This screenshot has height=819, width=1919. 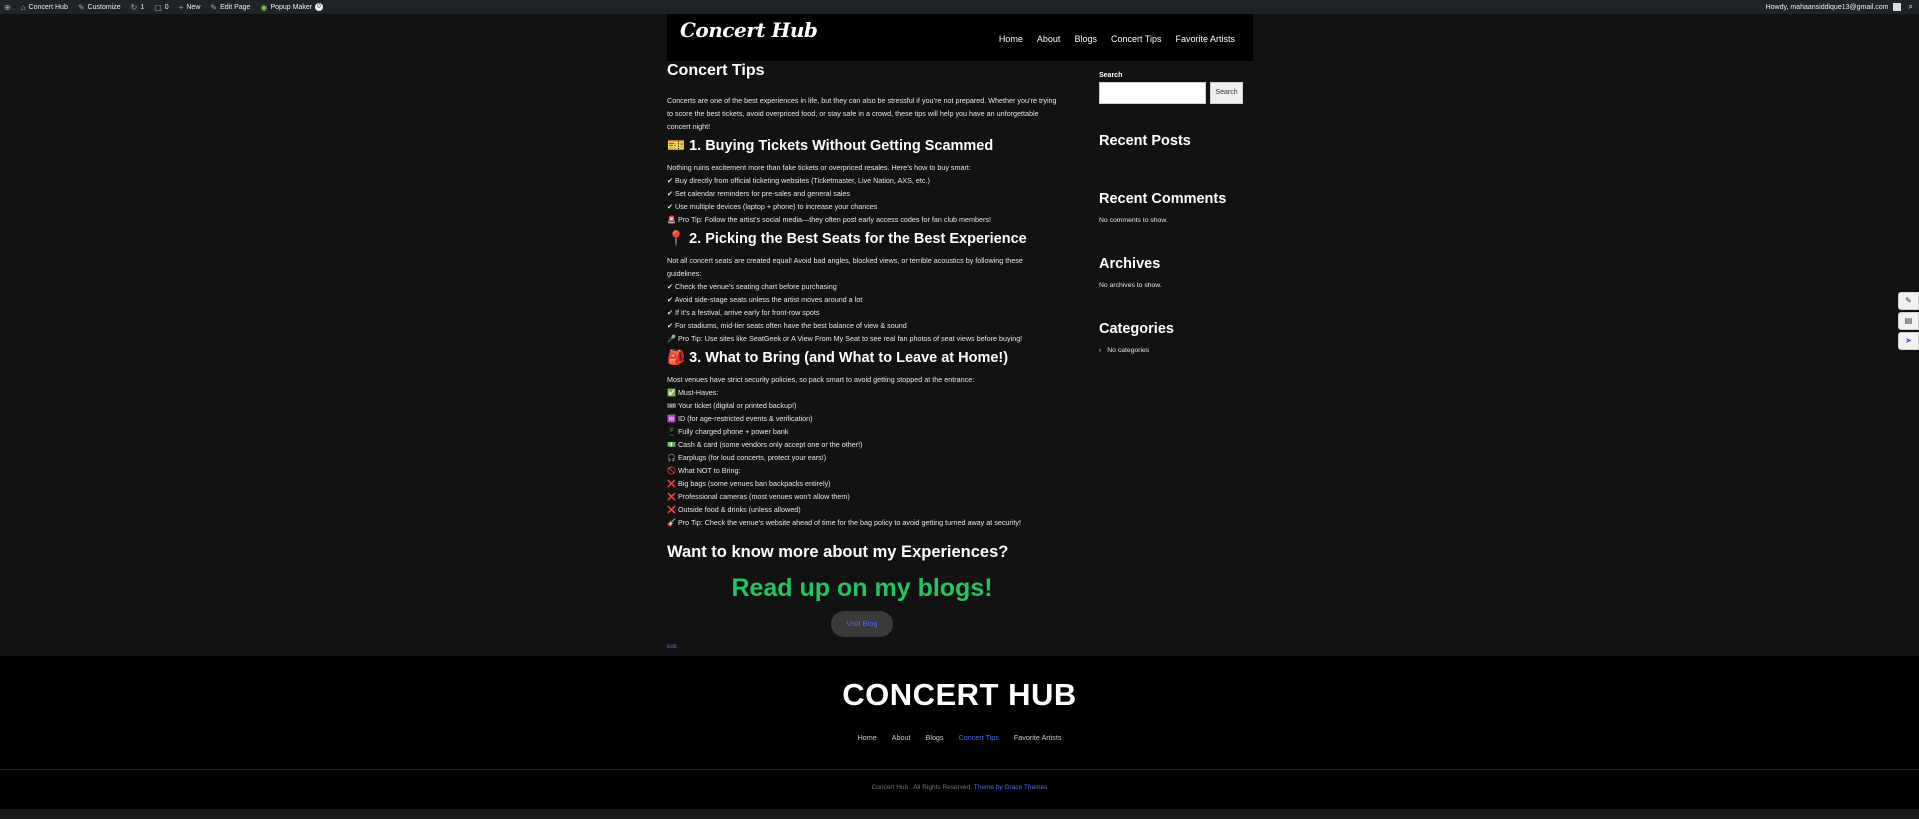 I want to click on popup-maker-badge: 0, so click(x=319, y=7).